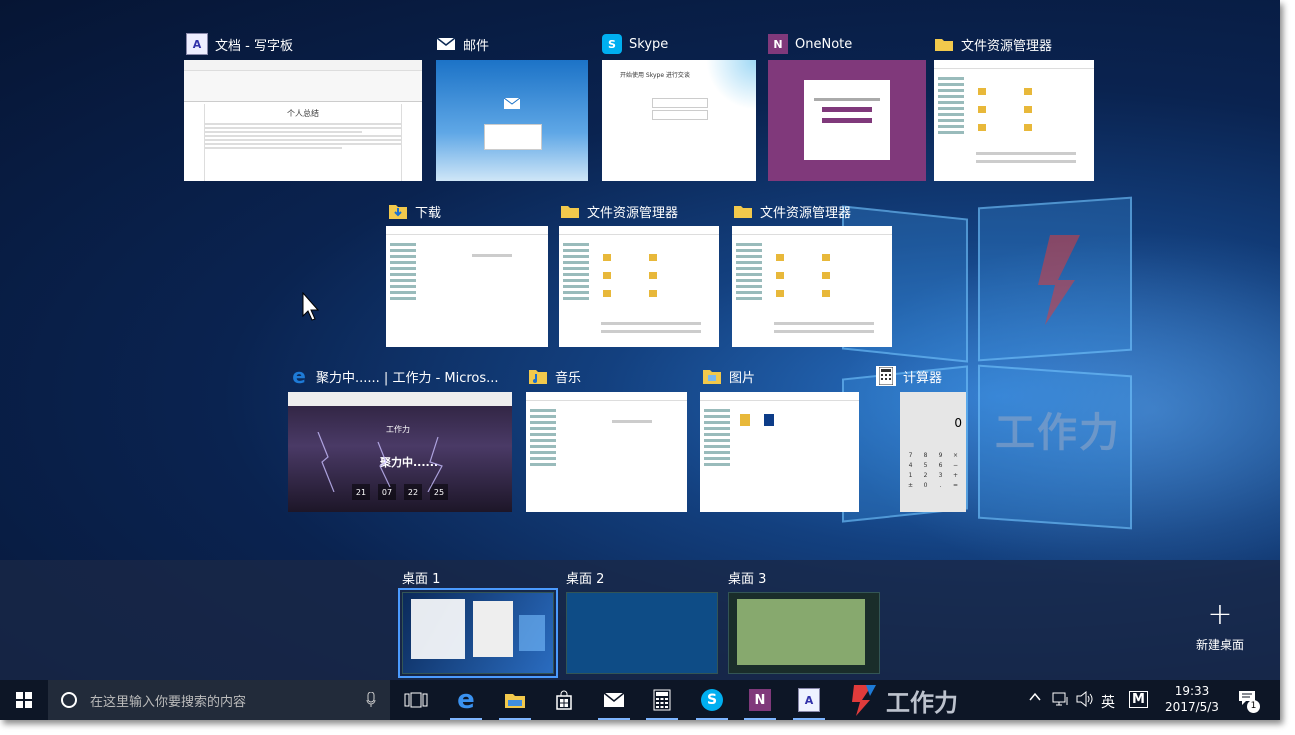  I want to click on watermark-text: 工作力, so click(922, 702).